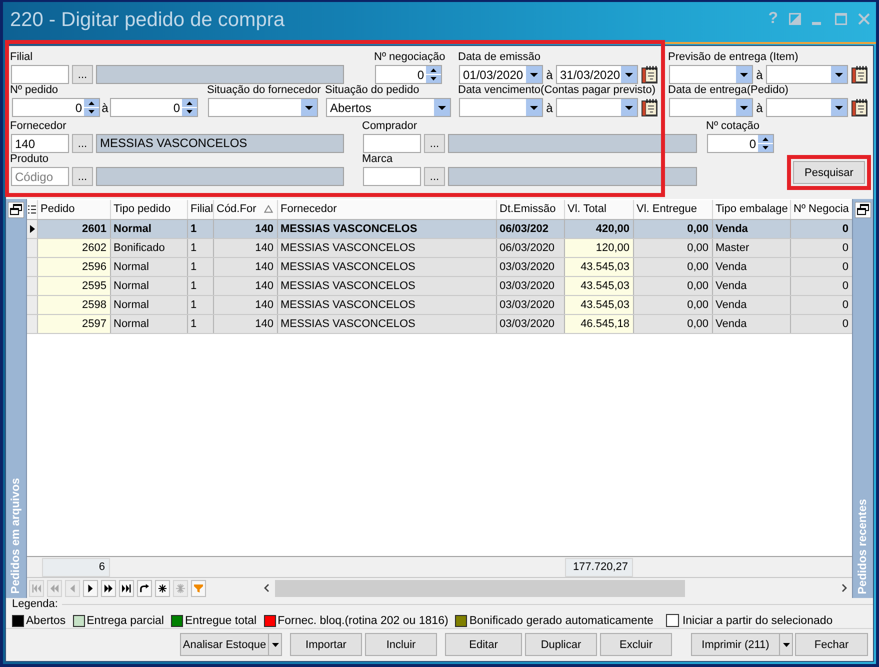  I want to click on scroll-right-icon, so click(845, 588).